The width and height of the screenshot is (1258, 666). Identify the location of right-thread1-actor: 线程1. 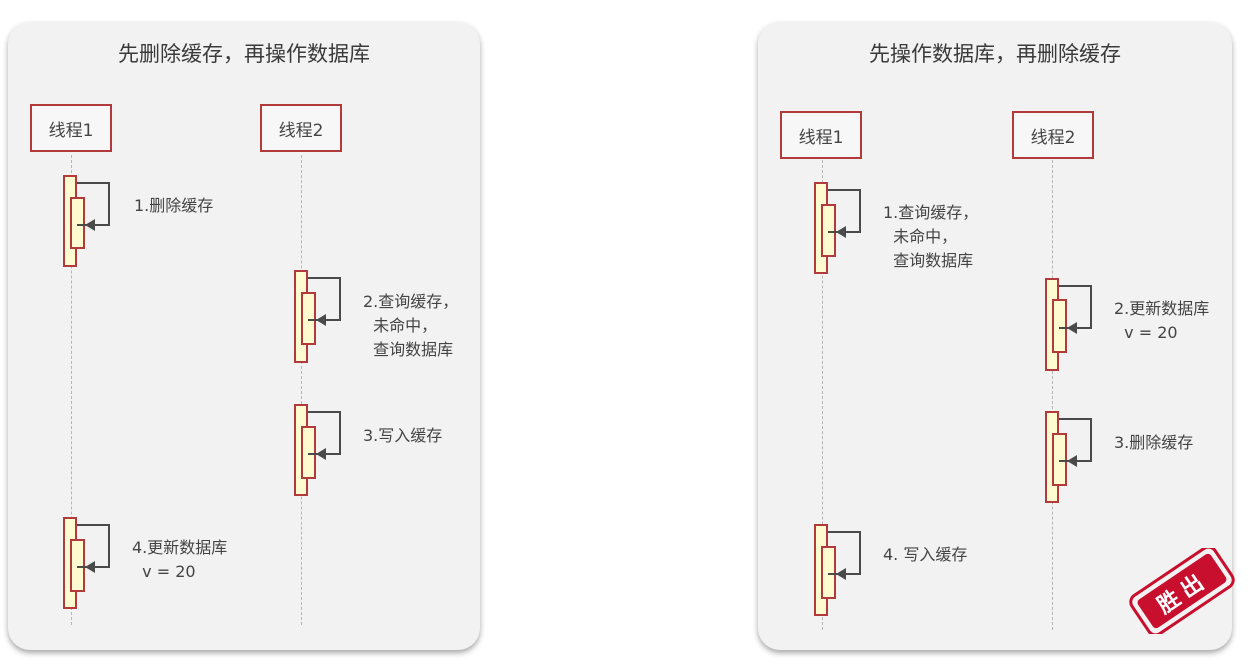
(821, 135).